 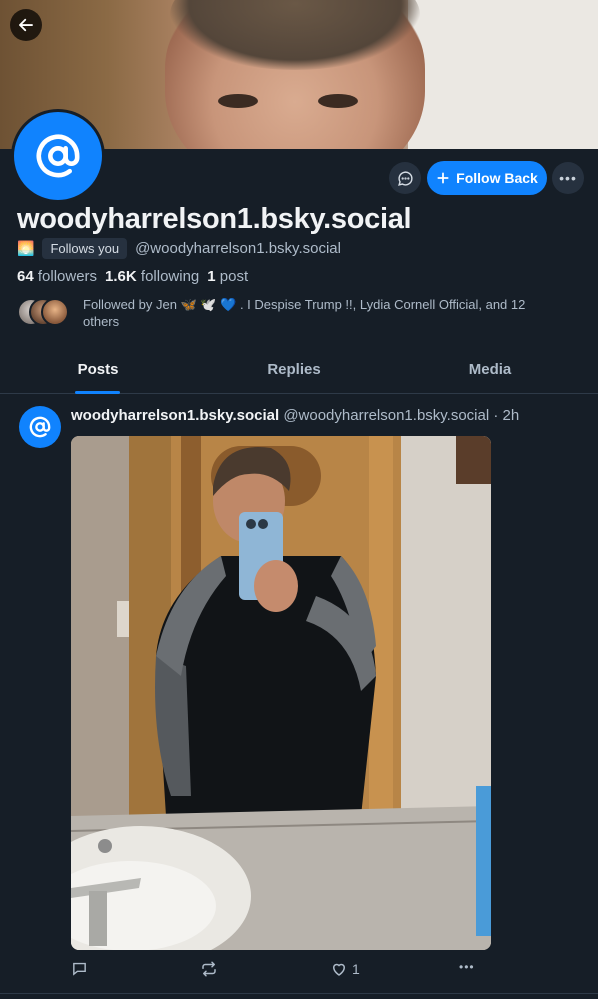 I want to click on divider, so click(x=299, y=993).